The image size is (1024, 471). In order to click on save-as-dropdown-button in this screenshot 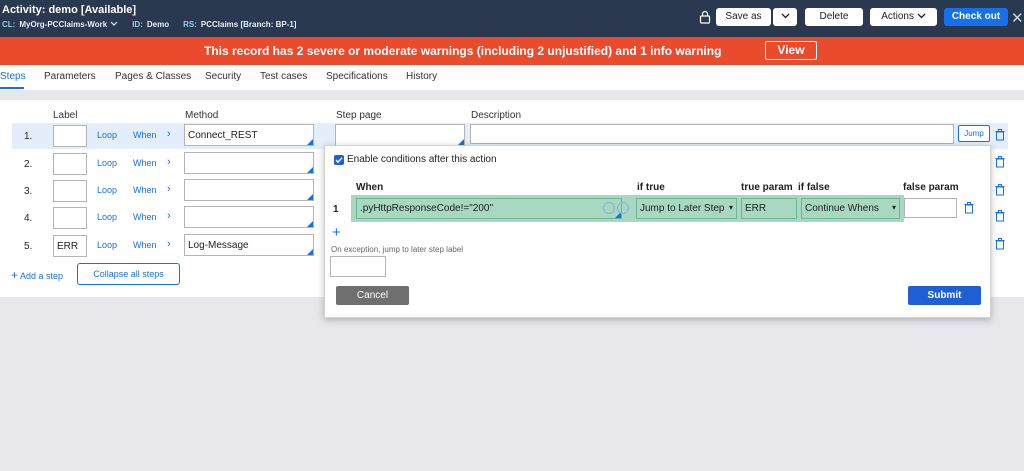, I will do `click(785, 17)`.